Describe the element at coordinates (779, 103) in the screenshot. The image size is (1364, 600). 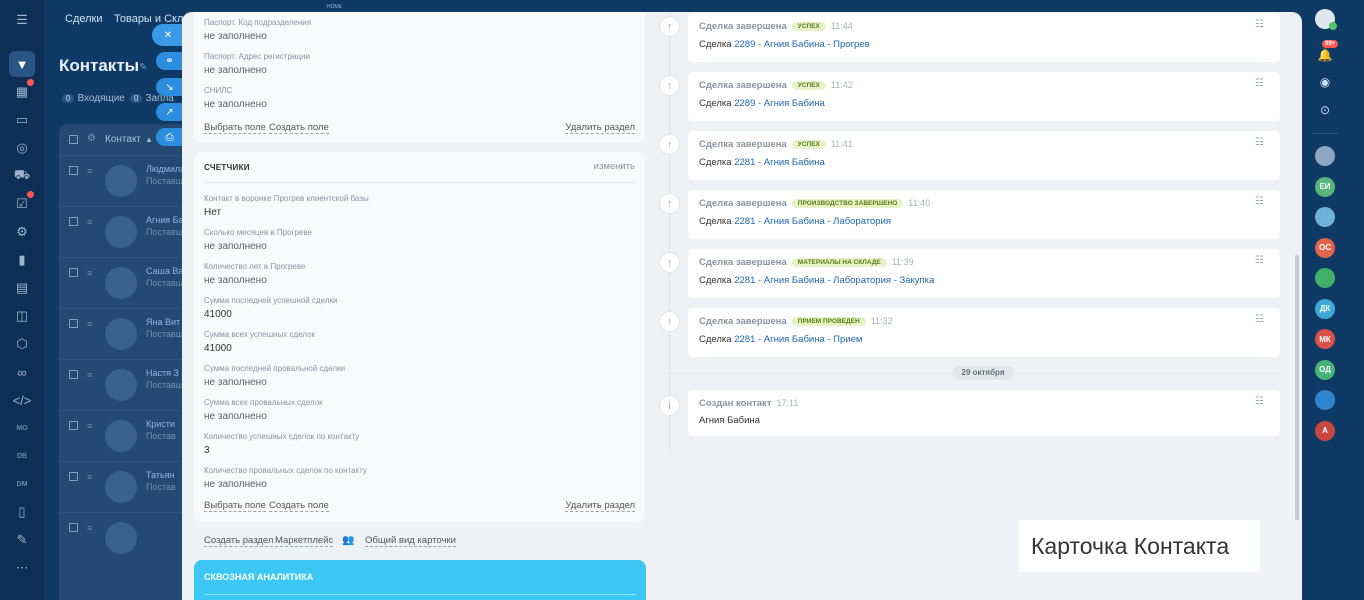
I see `deal-link: 2289 - Агния Бабина` at that location.